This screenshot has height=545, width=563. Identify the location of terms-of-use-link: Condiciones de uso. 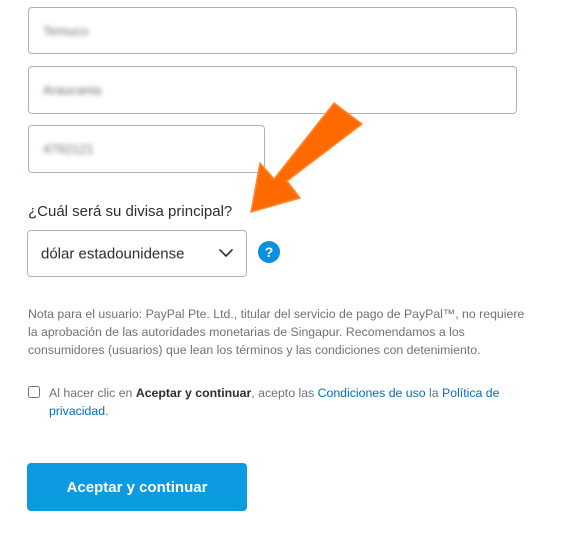
(372, 393).